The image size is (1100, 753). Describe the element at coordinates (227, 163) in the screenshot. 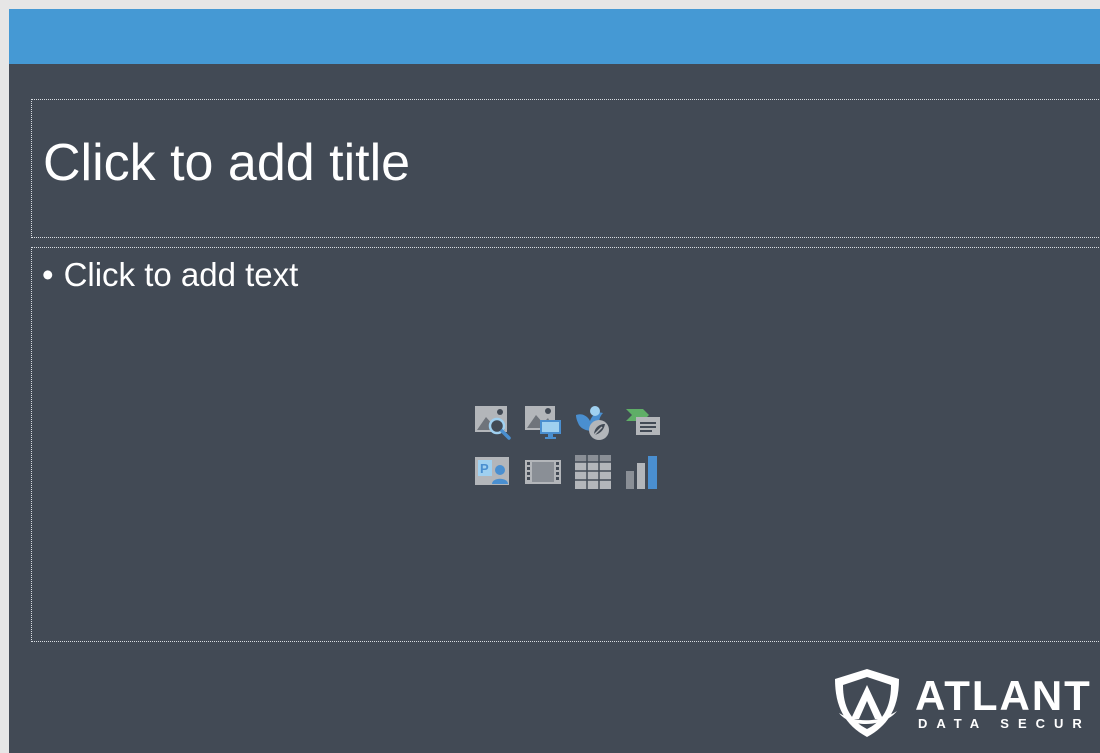

I see `title-placeholder-text: Click to add title` at that location.